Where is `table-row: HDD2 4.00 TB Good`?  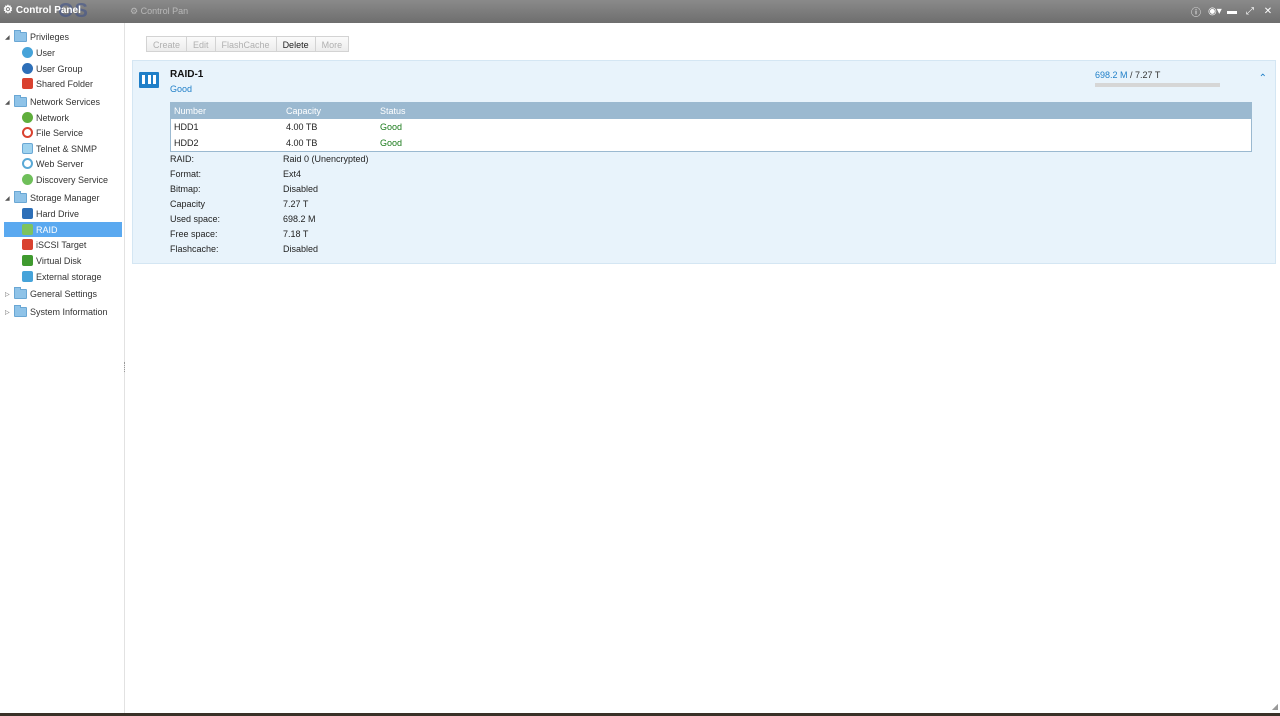
table-row: HDD2 4.00 TB Good is located at coordinates (711, 143).